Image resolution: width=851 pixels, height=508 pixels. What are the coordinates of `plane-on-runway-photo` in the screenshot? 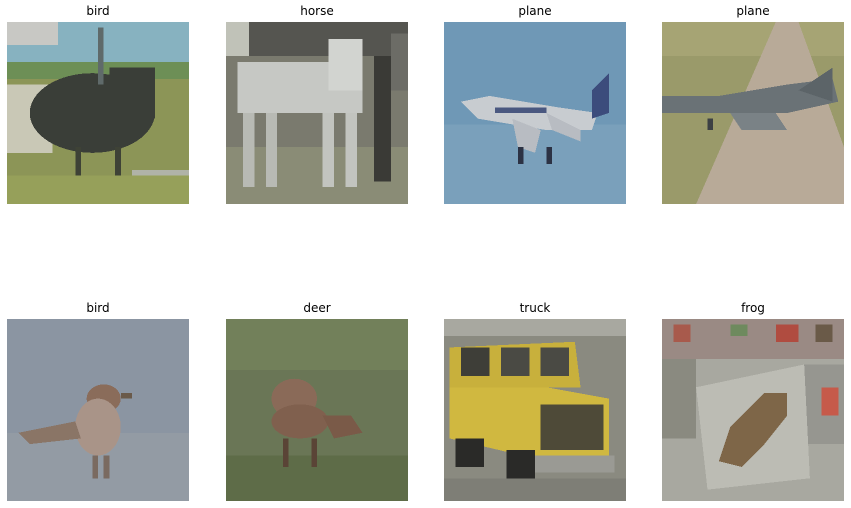 It's located at (753, 113).